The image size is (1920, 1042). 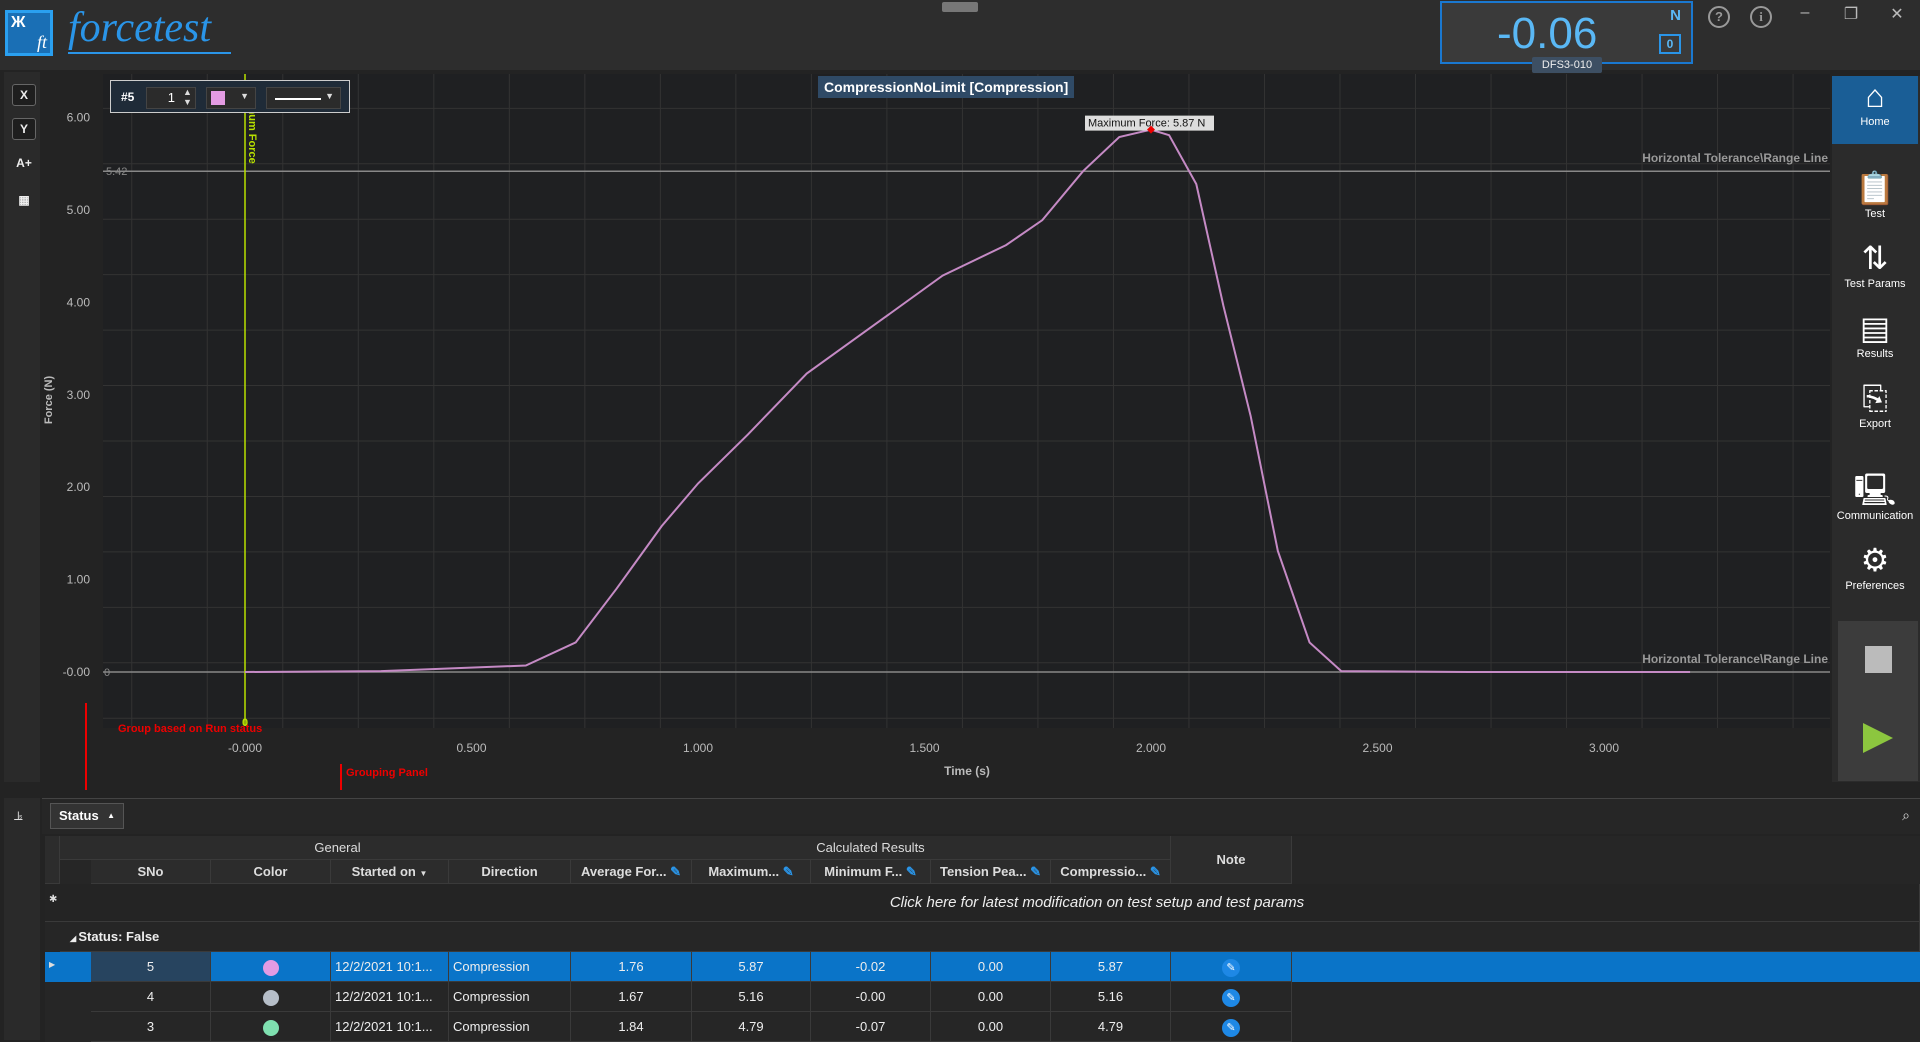 What do you see at coordinates (510, 872) in the screenshot?
I see `column-header-direction: Direction` at bounding box center [510, 872].